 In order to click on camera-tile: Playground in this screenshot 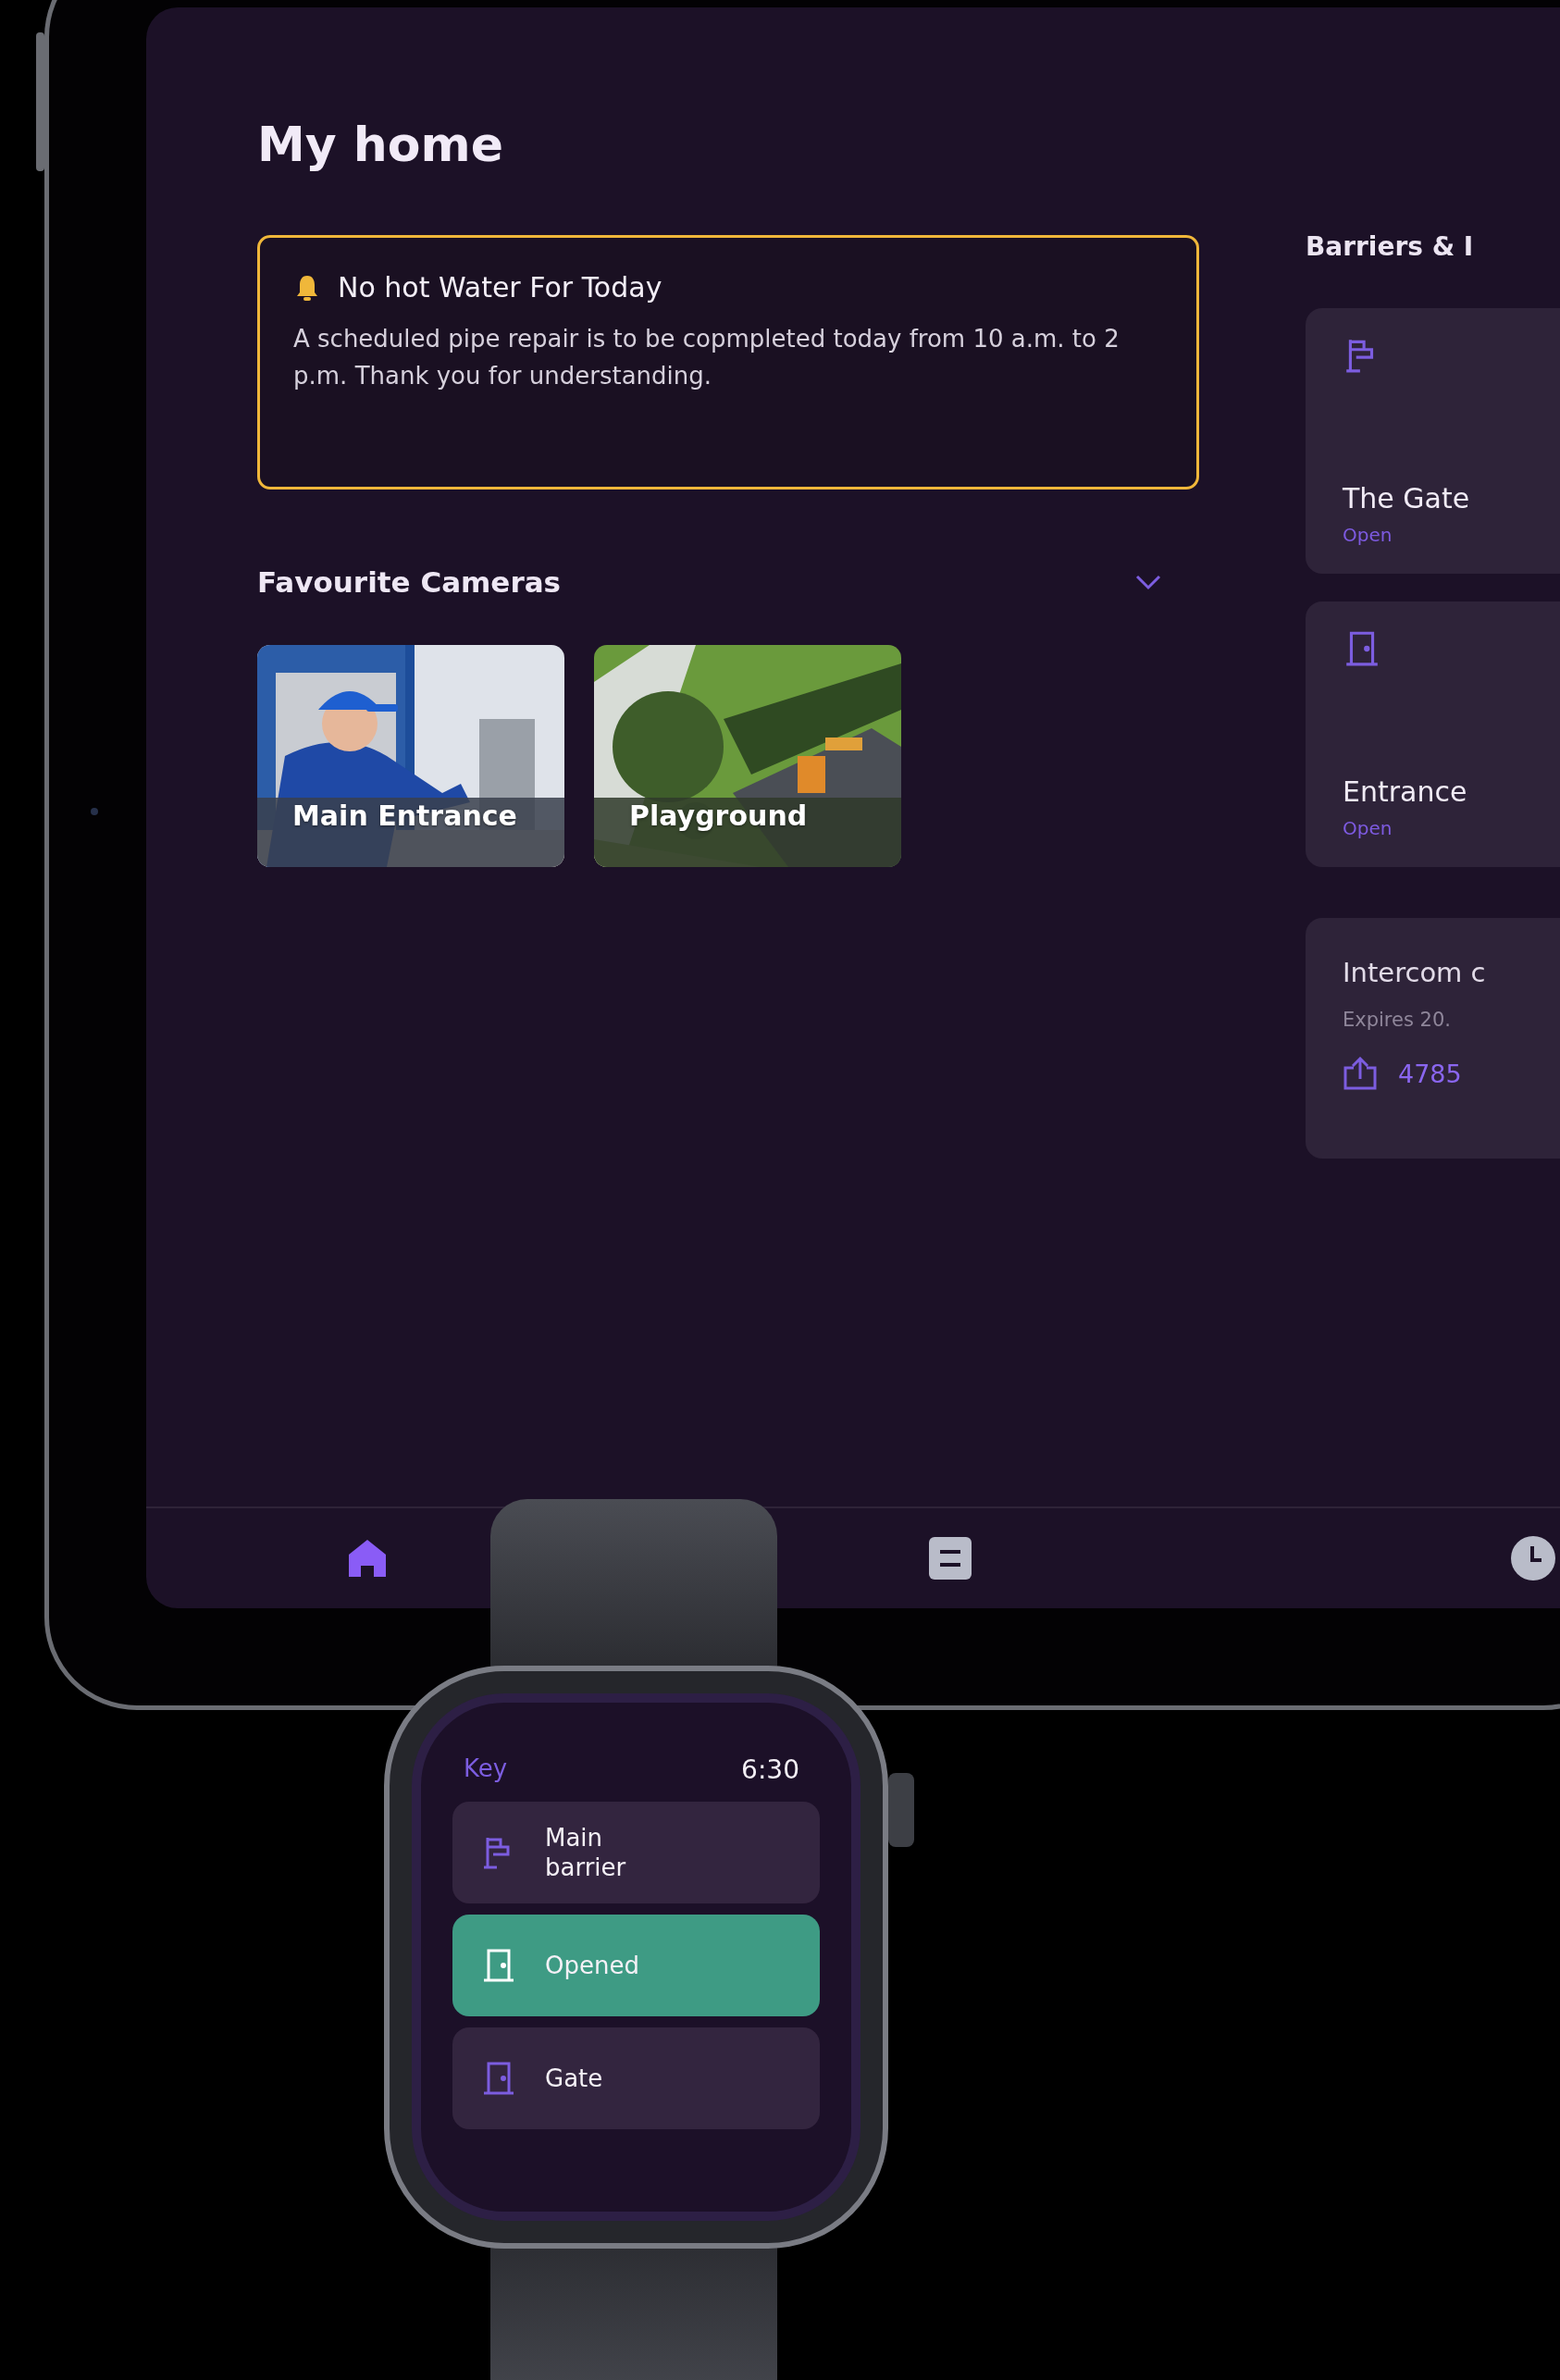, I will do `click(747, 756)`.